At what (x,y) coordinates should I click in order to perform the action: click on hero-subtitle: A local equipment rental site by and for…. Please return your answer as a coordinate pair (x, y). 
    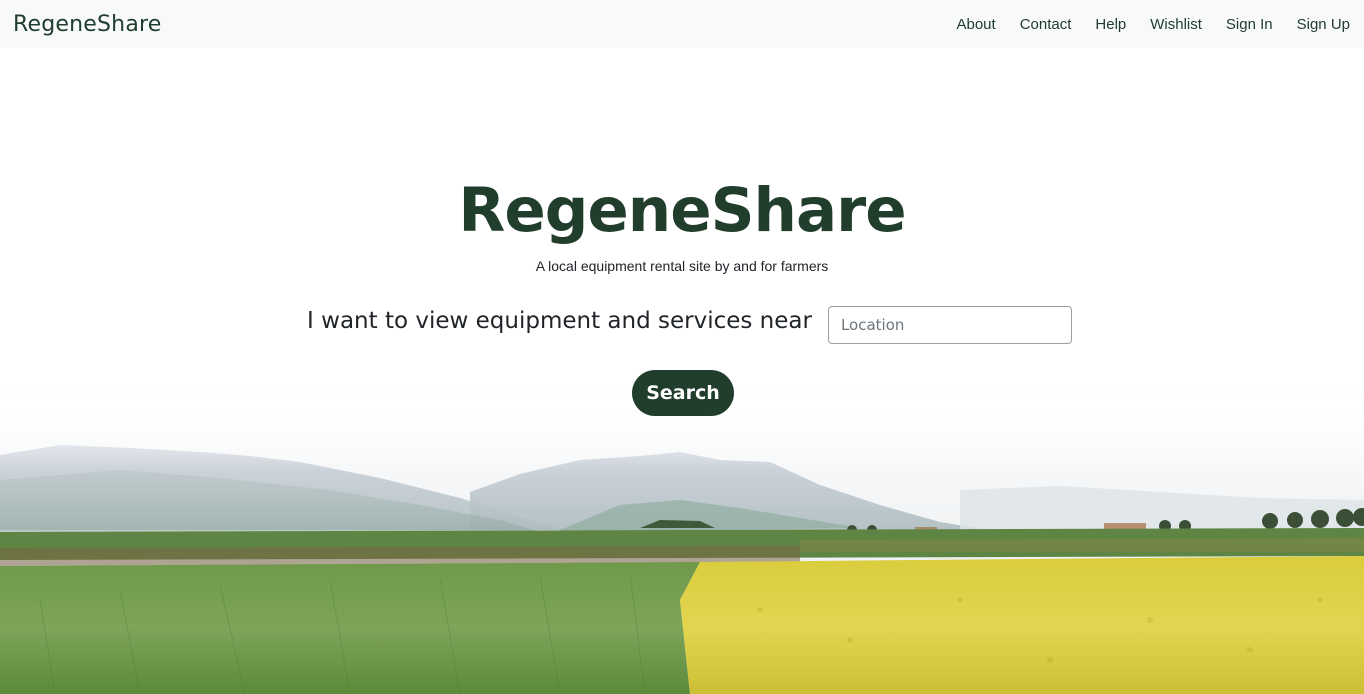
    Looking at the image, I should click on (682, 266).